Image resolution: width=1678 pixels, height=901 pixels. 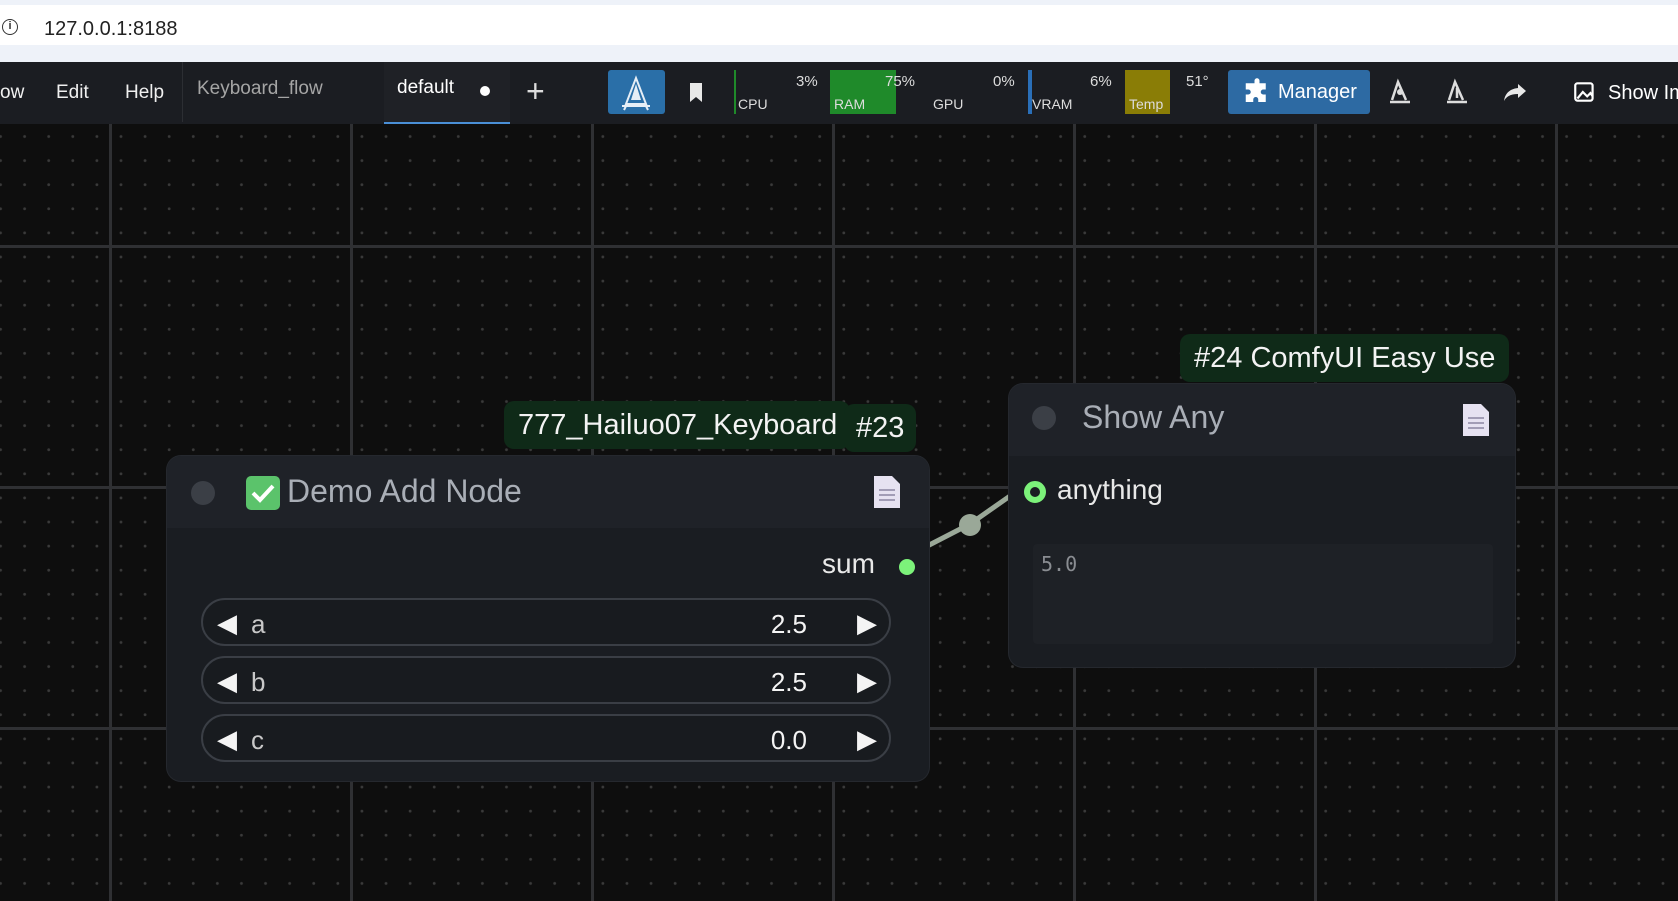 I want to click on output-slot-label: sum, so click(x=848, y=563).